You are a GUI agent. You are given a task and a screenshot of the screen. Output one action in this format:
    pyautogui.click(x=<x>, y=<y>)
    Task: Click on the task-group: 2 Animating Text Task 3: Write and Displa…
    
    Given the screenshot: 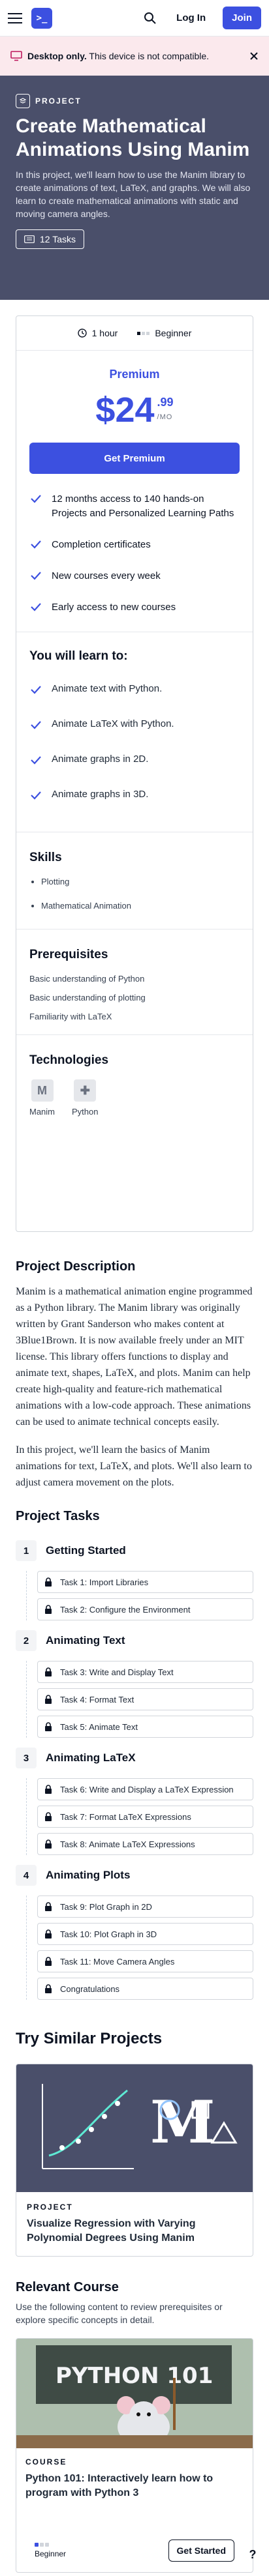 What is the action you would take?
    pyautogui.click(x=134, y=1682)
    